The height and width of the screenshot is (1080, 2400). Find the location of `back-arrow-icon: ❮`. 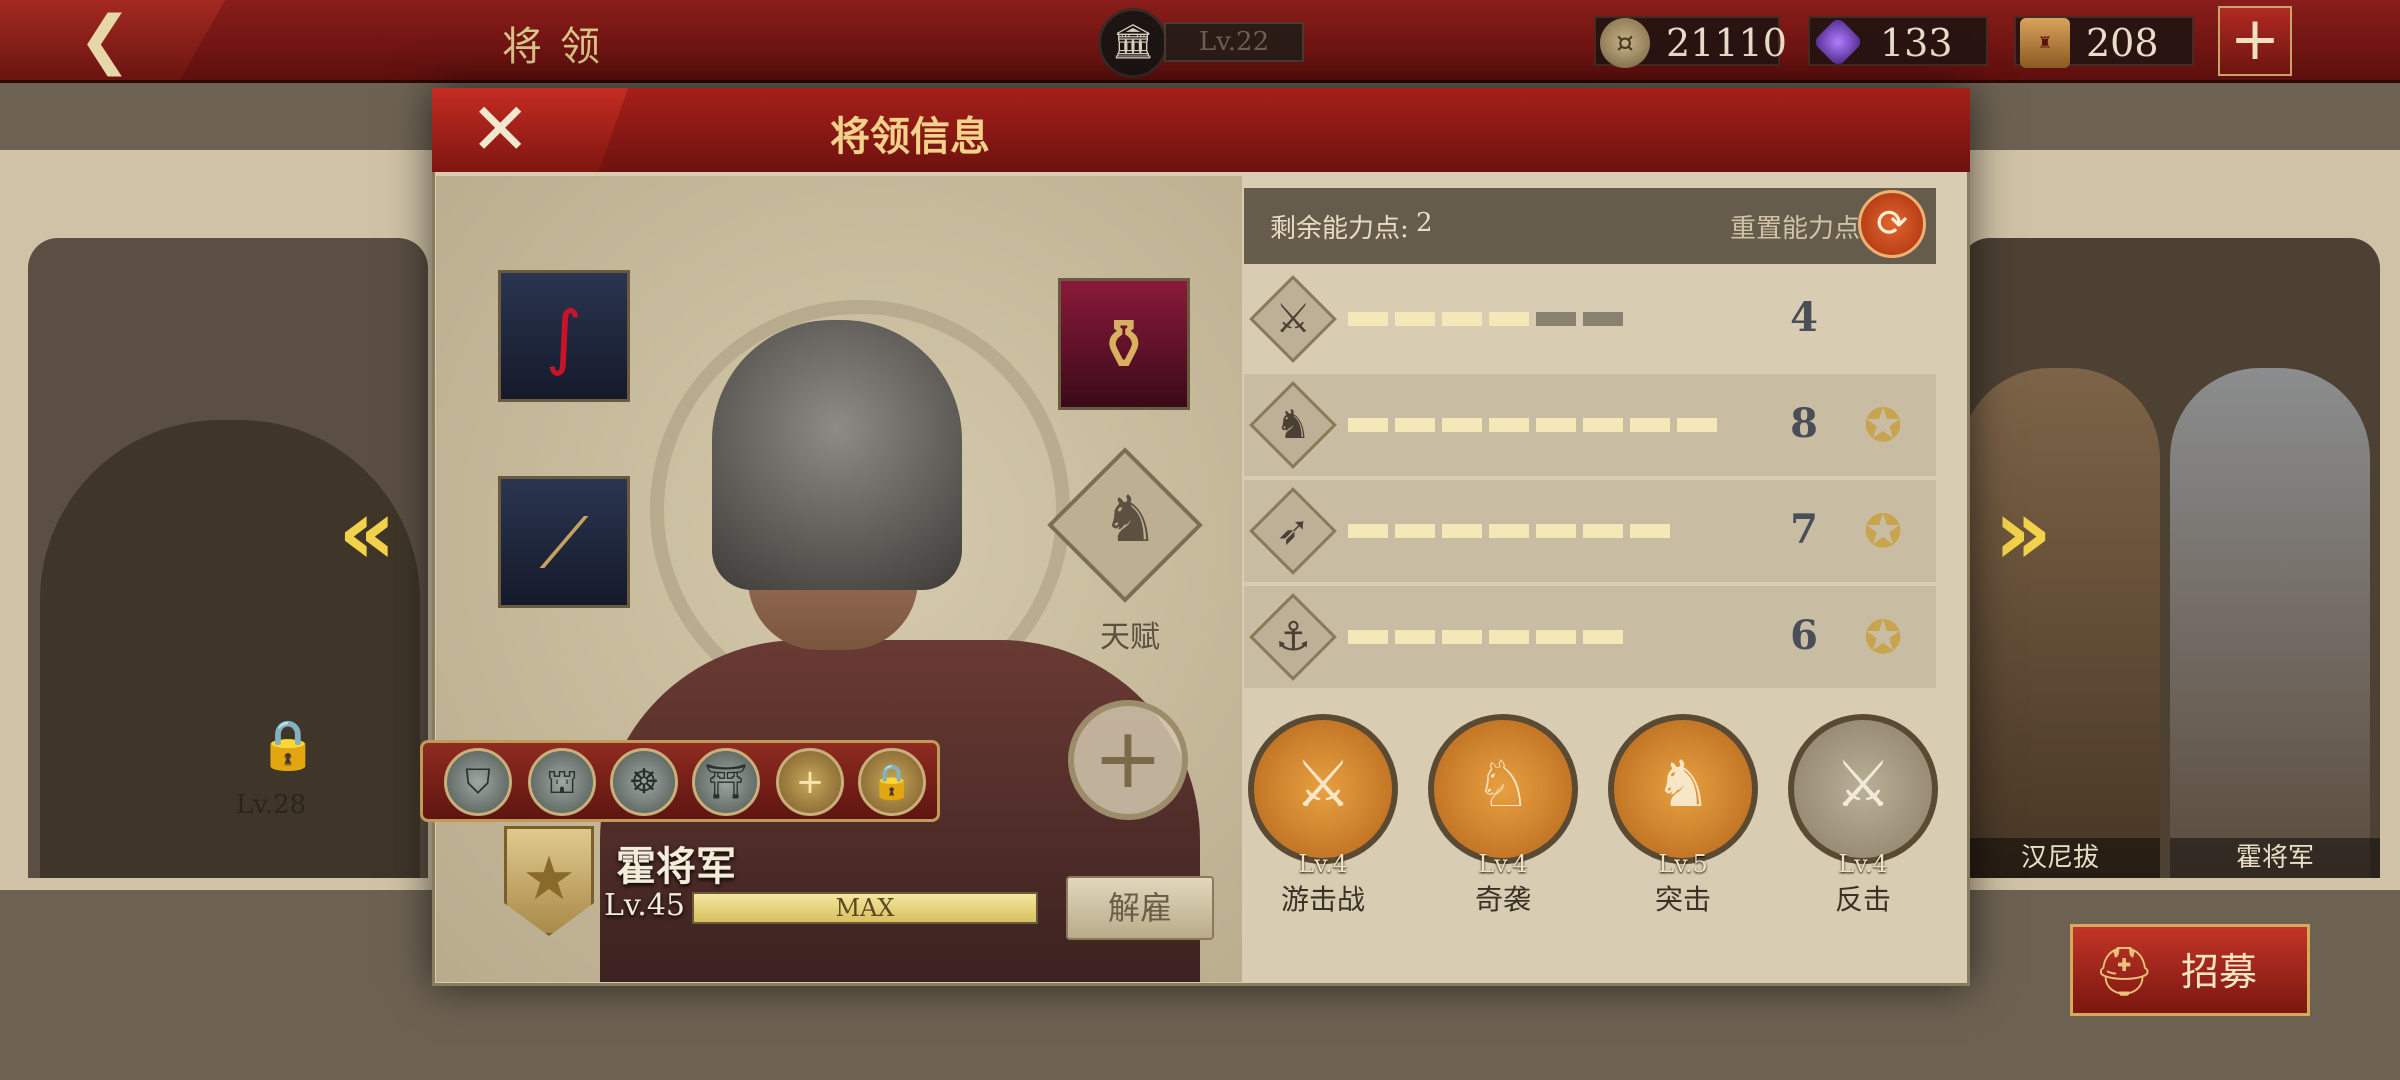

back-arrow-icon: ❮ is located at coordinates (113, 40).